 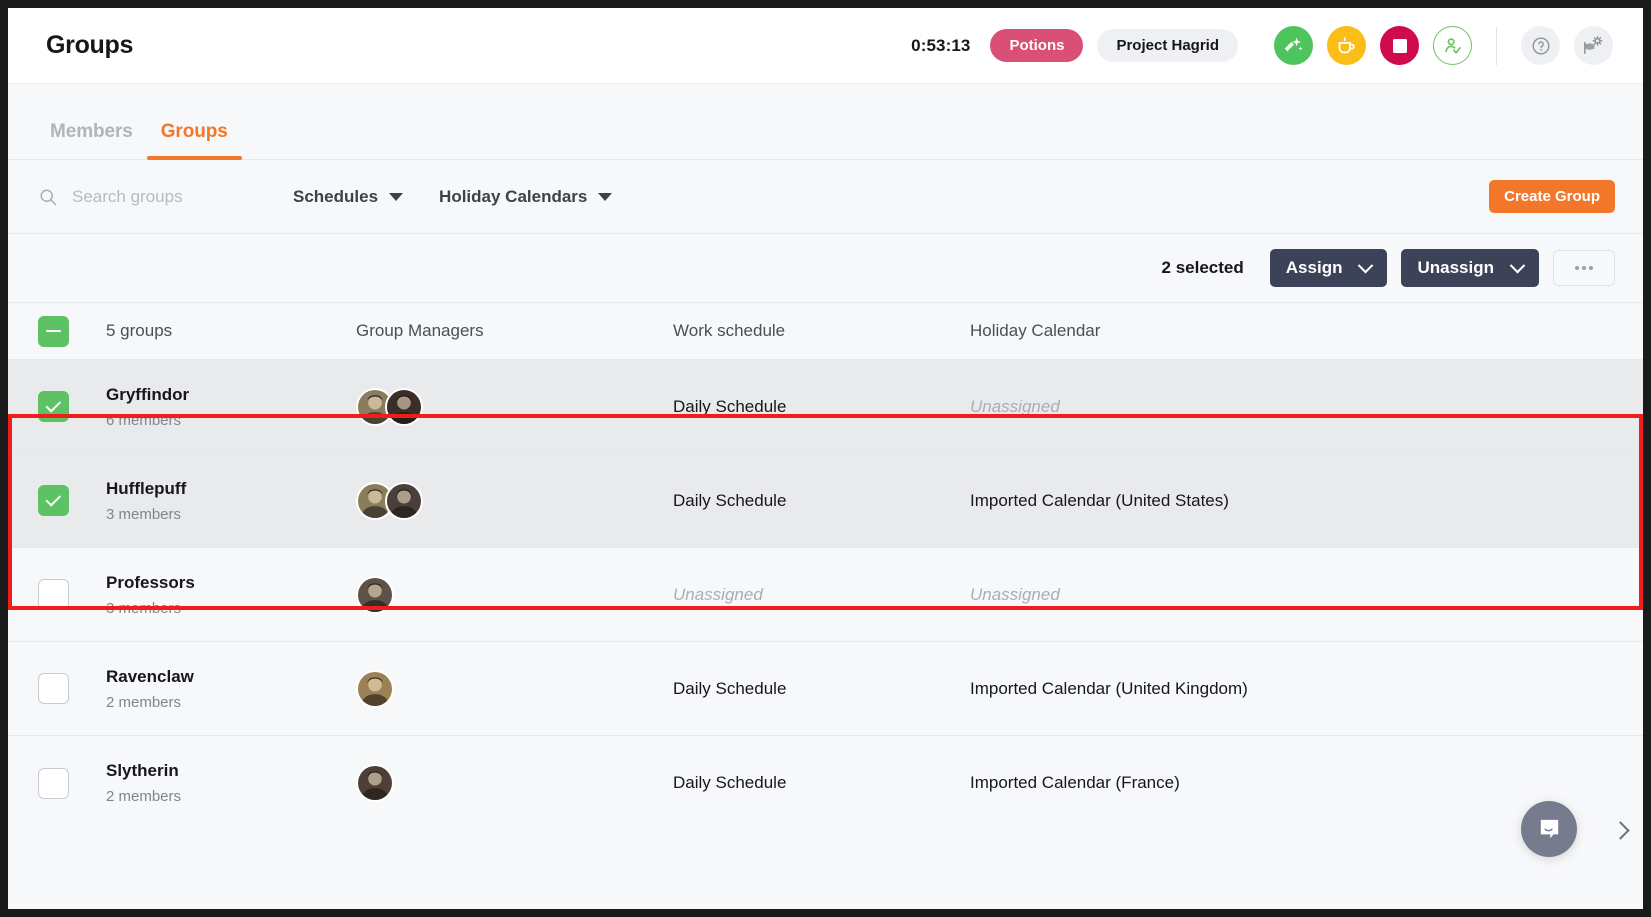 I want to click on holiday-calendars-filter: Holiday Calendars, so click(x=526, y=196).